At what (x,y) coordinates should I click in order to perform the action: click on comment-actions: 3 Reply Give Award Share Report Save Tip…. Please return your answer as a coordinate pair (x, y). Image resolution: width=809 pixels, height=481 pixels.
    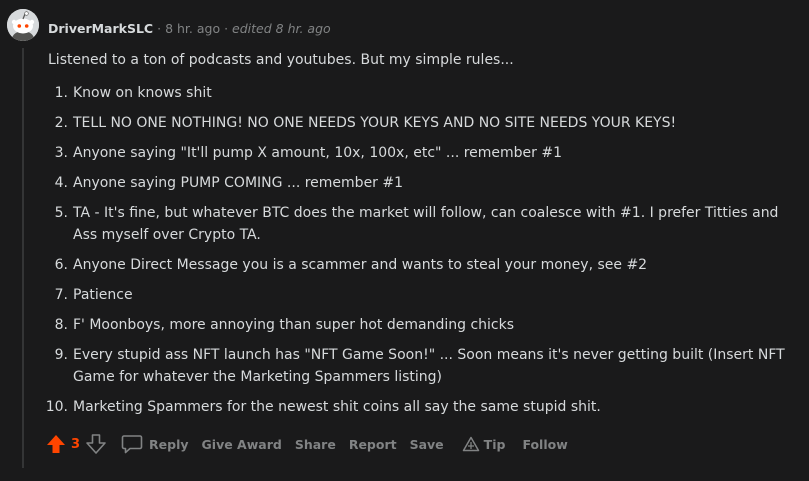
    Looking at the image, I should click on (313, 444).